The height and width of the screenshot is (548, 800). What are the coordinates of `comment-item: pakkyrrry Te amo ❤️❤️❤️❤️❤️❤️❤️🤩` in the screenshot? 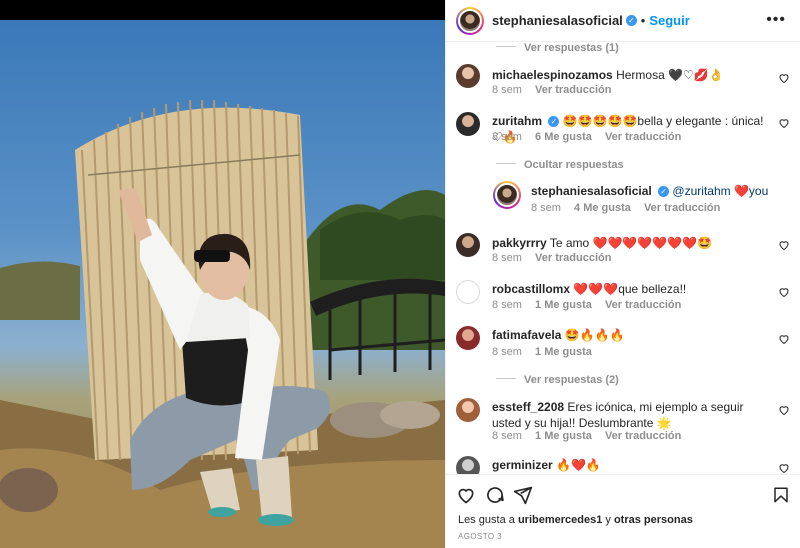 It's located at (632, 243).